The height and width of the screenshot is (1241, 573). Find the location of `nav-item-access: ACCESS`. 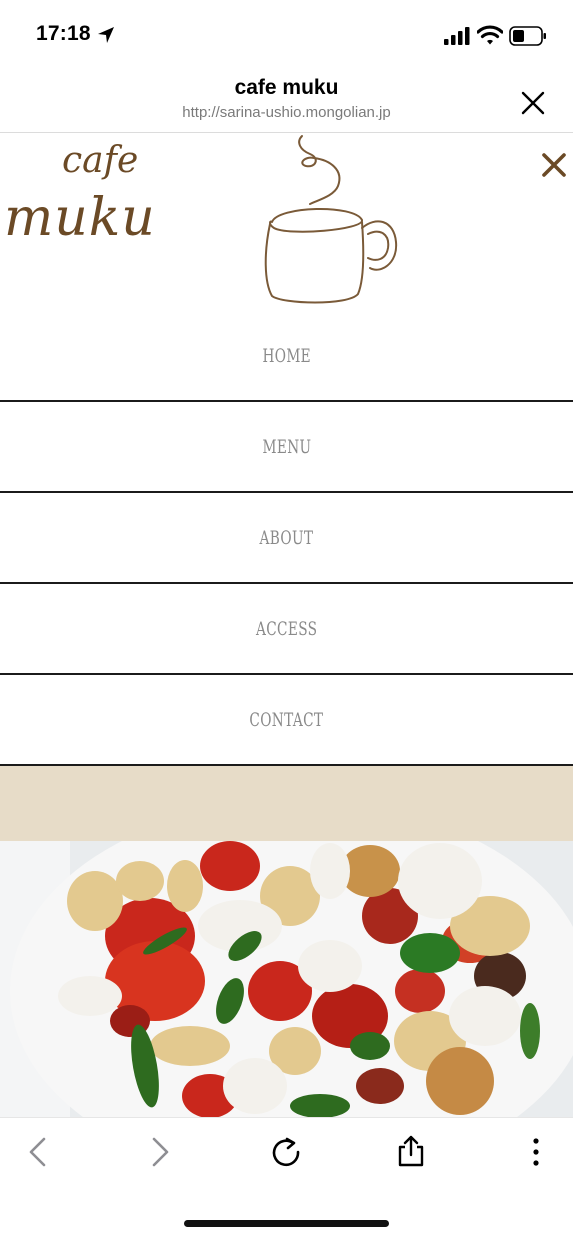

nav-item-access: ACCESS is located at coordinates (286, 628).